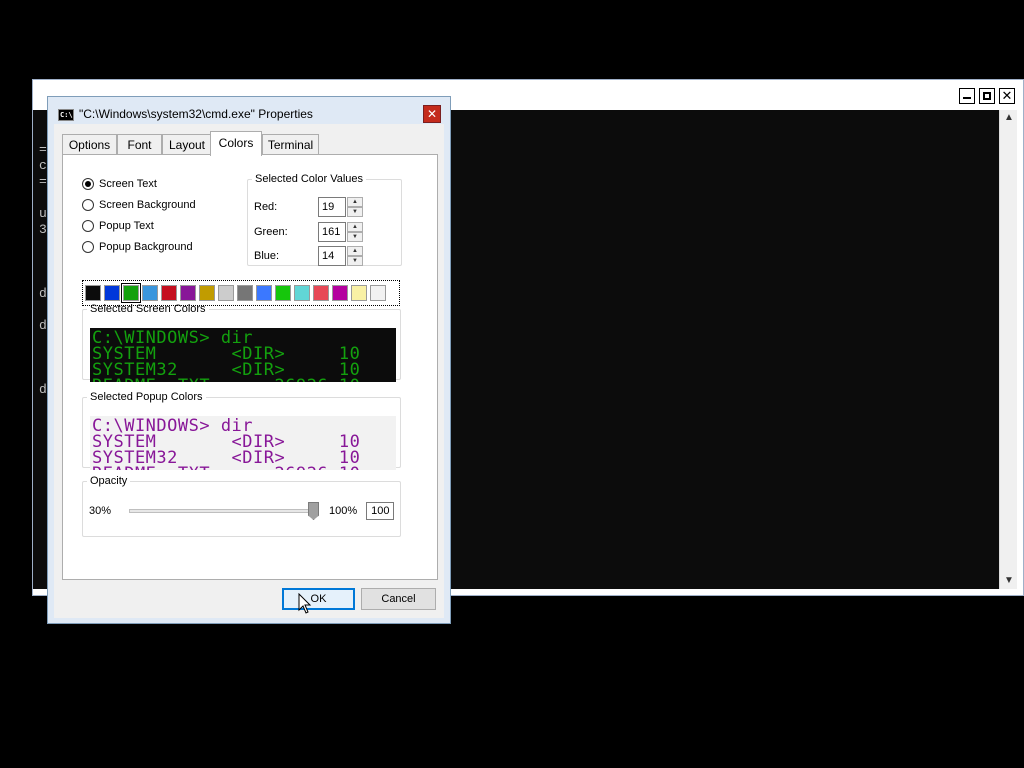  Describe the element at coordinates (100, 511) in the screenshot. I see `opacity-min-label: 30%` at that location.